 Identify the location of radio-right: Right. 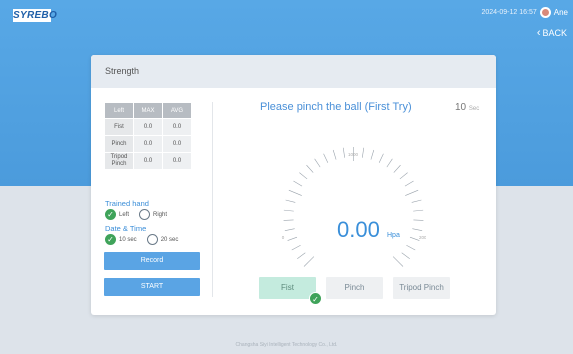
(153, 214).